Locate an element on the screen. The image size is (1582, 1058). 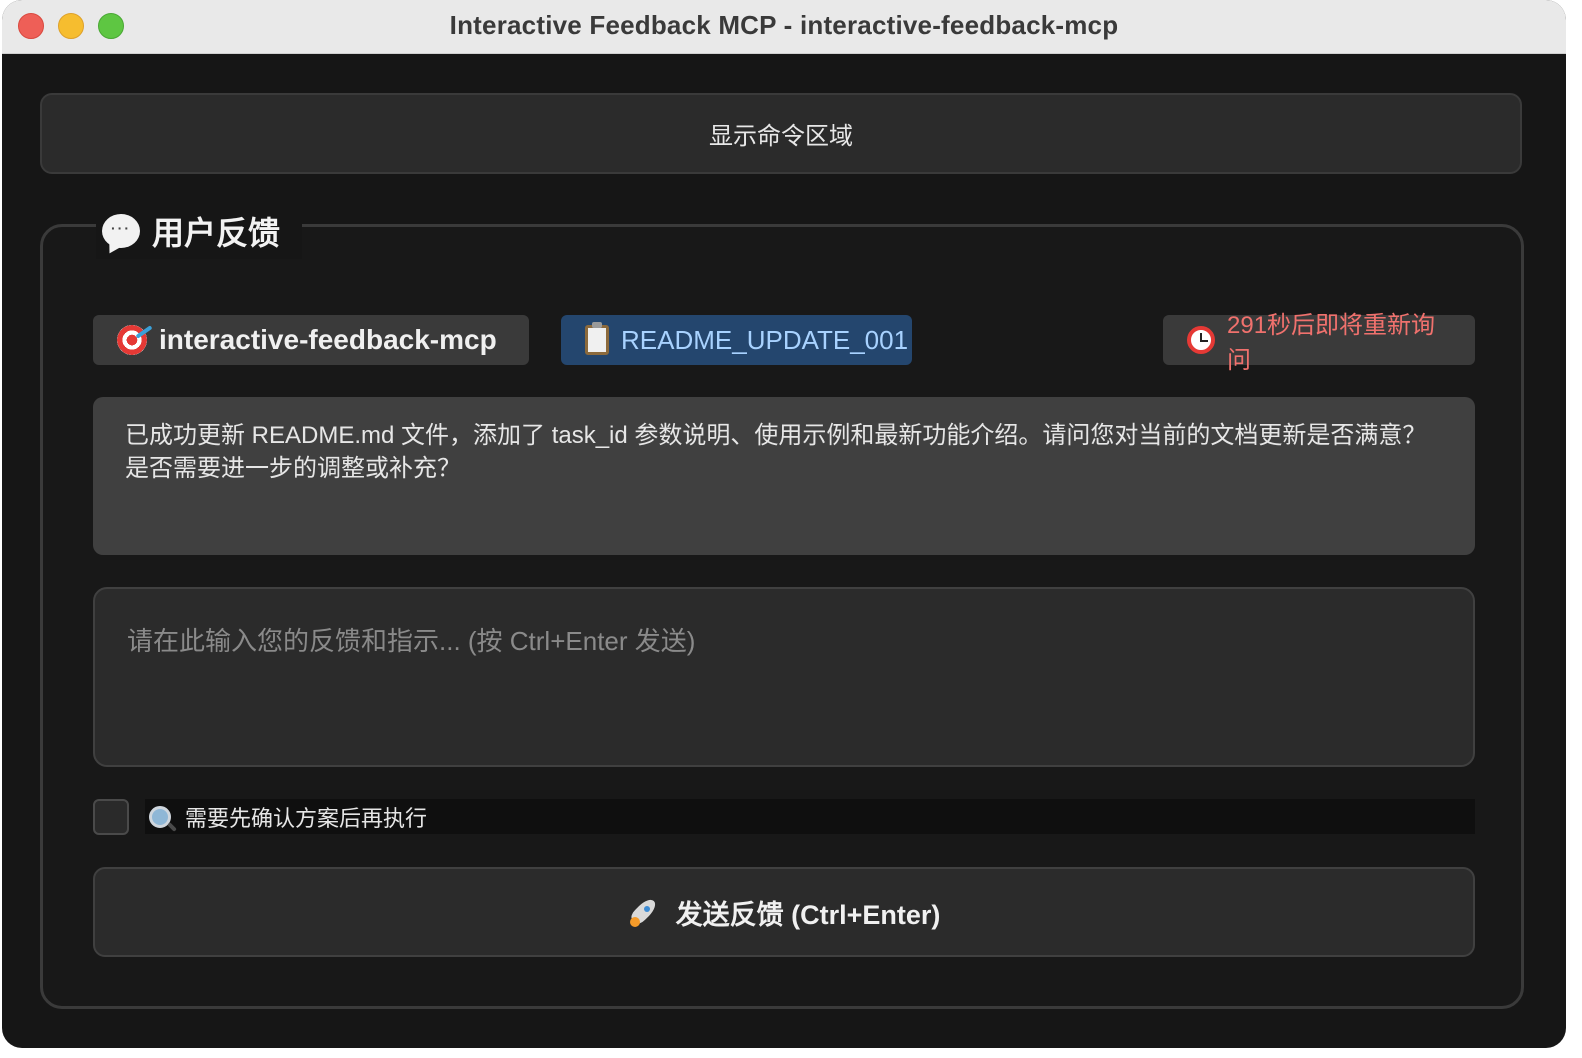
magnifier-icon is located at coordinates (160, 816).